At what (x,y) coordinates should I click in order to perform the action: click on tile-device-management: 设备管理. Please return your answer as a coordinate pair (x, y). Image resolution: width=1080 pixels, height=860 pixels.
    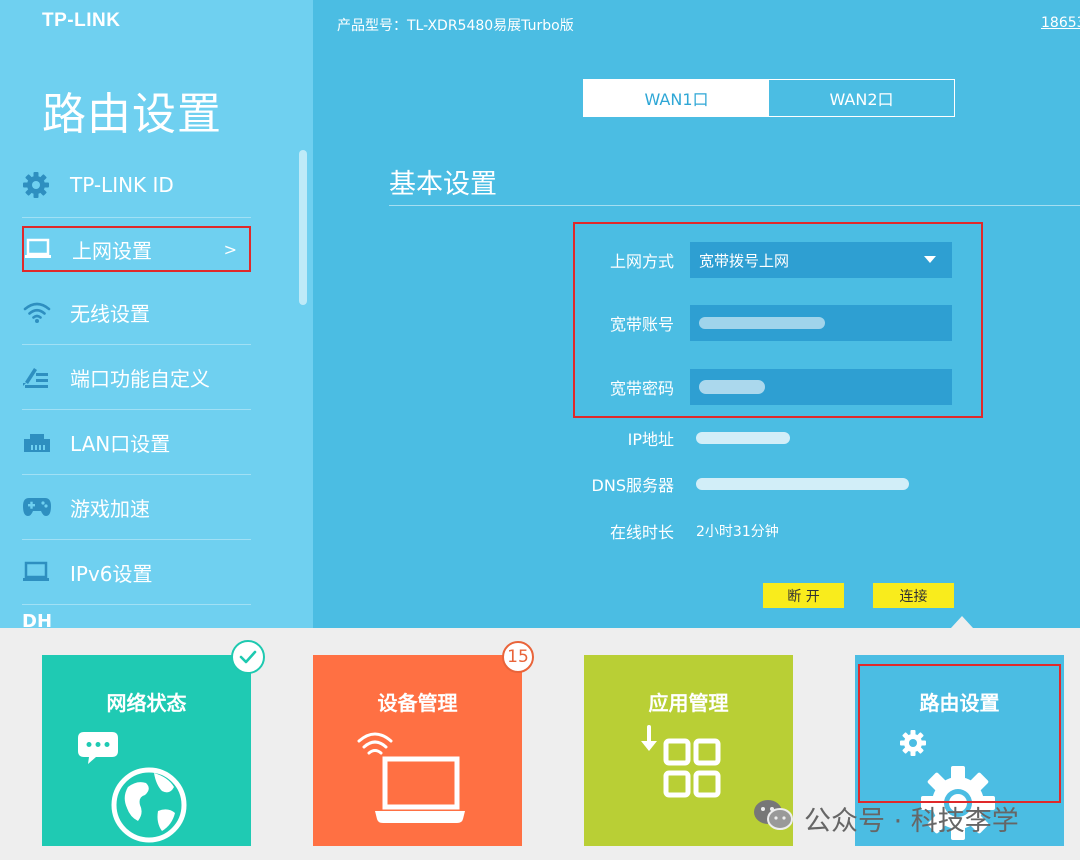
    Looking at the image, I should click on (417, 750).